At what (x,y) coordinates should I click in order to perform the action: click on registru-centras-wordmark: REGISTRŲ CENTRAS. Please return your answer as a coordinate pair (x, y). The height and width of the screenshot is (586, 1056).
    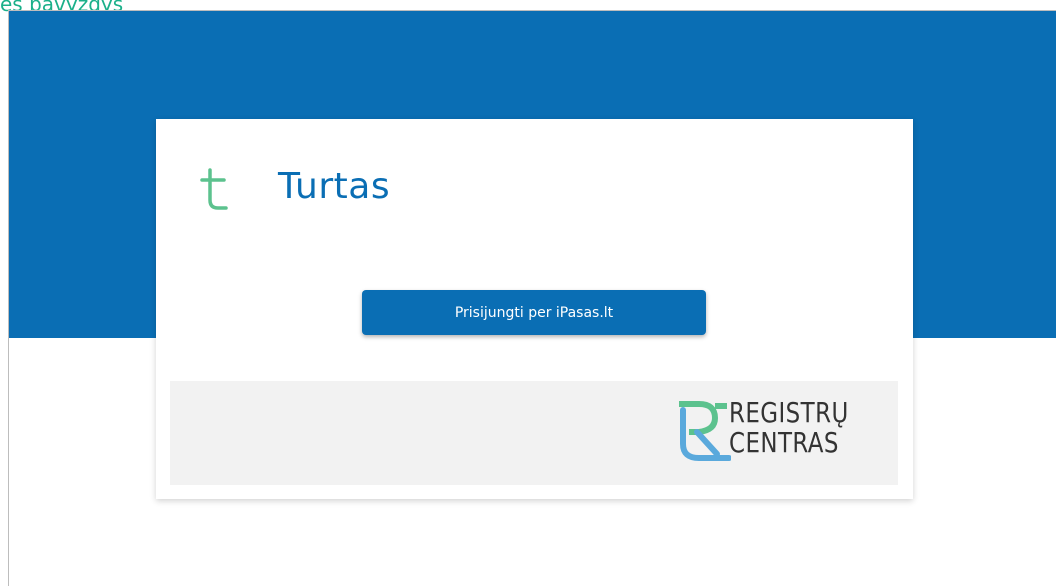
    Looking at the image, I should click on (789, 428).